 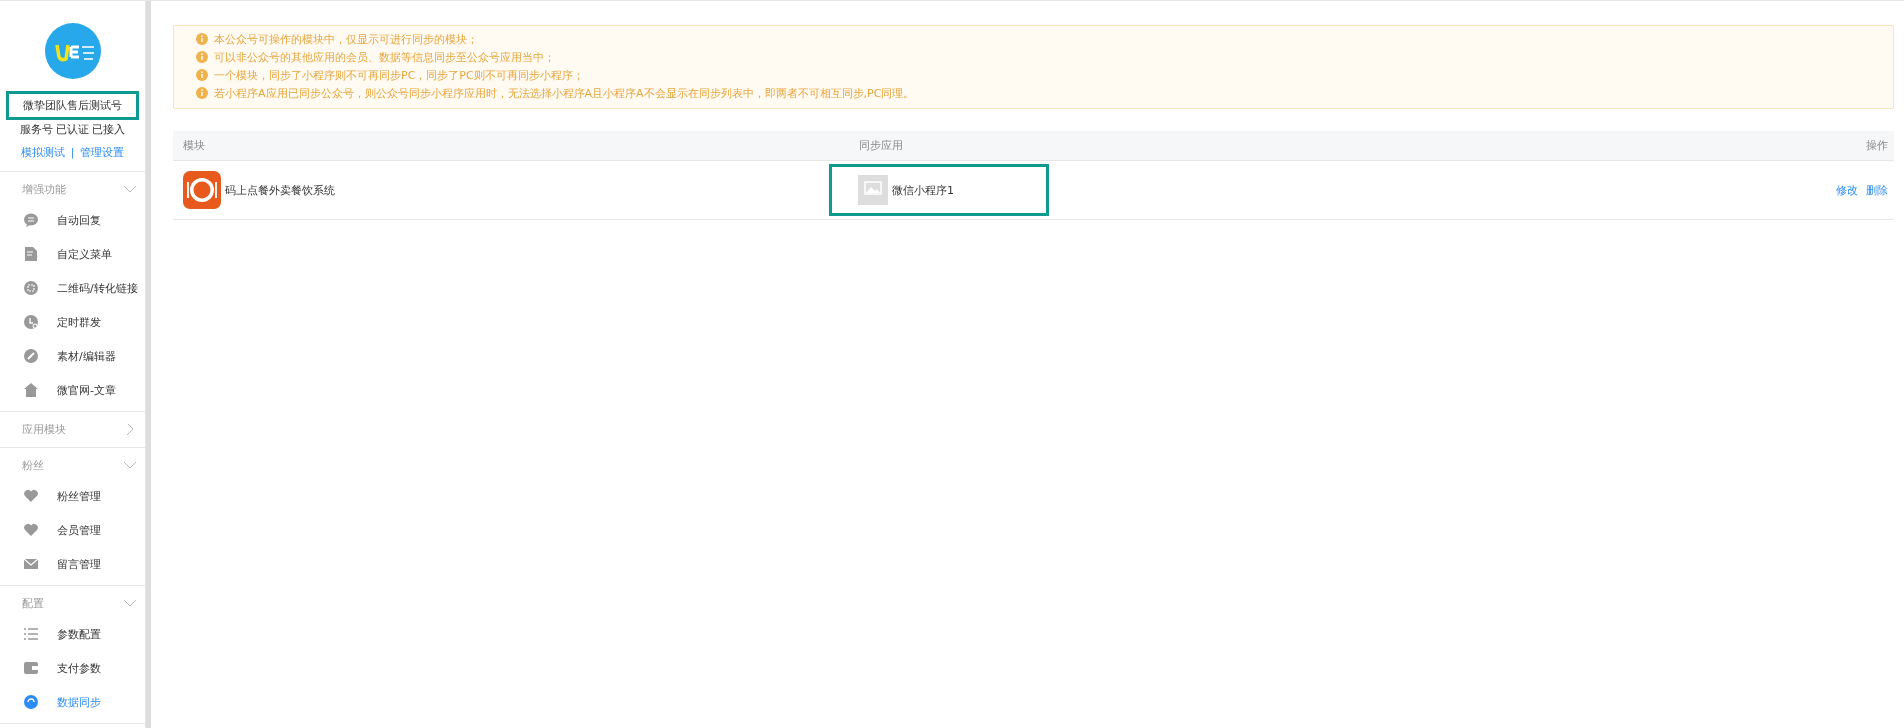 I want to click on menu-item: 支付参数, so click(x=72, y=668).